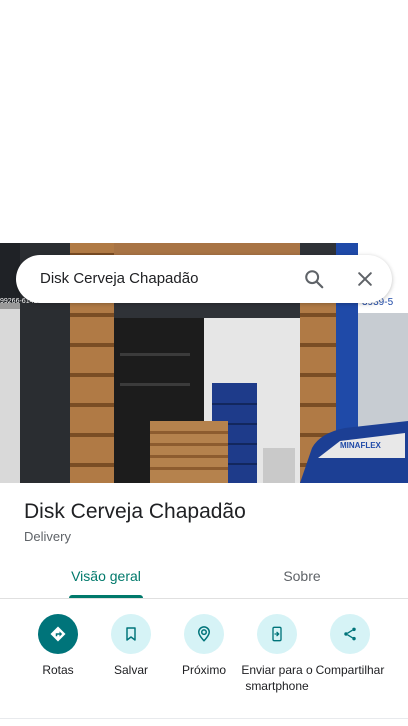 This screenshot has width=408, height=726. What do you see at coordinates (277, 678) in the screenshot?
I see `send-to-phone-label: Enviar para o smartphone` at bounding box center [277, 678].